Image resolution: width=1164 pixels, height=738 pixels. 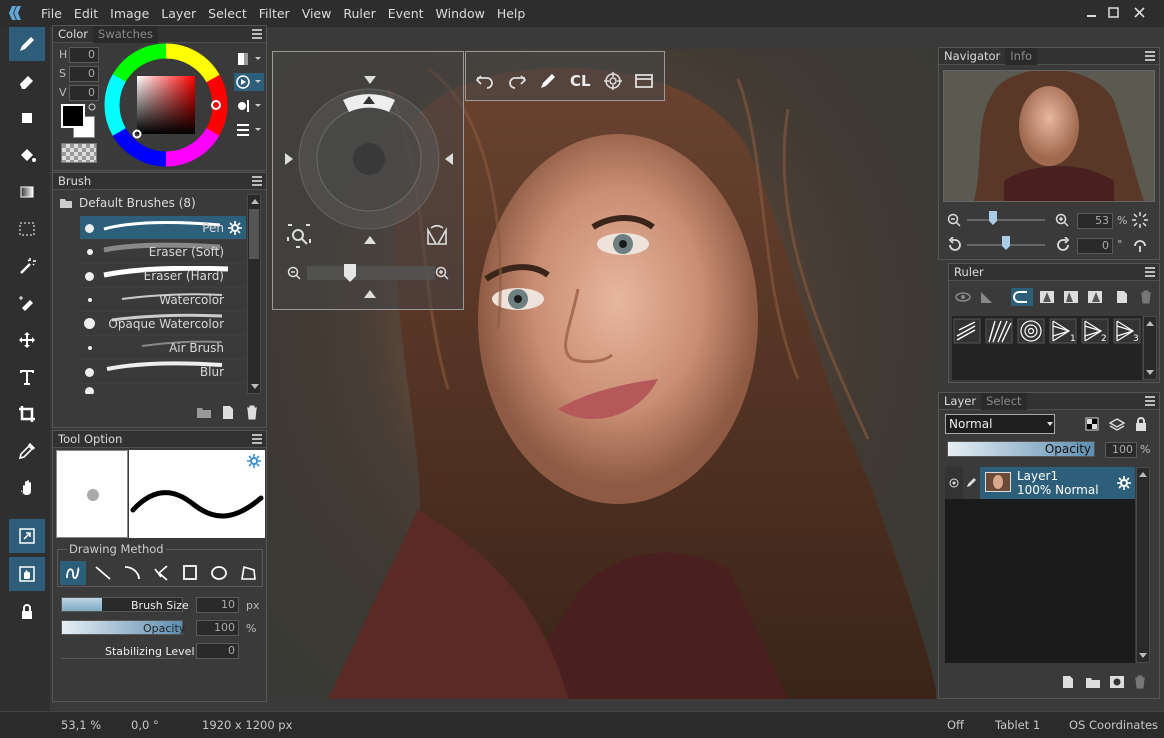 I want to click on brush-item-air-brush: Air Brush, so click(x=163, y=348).